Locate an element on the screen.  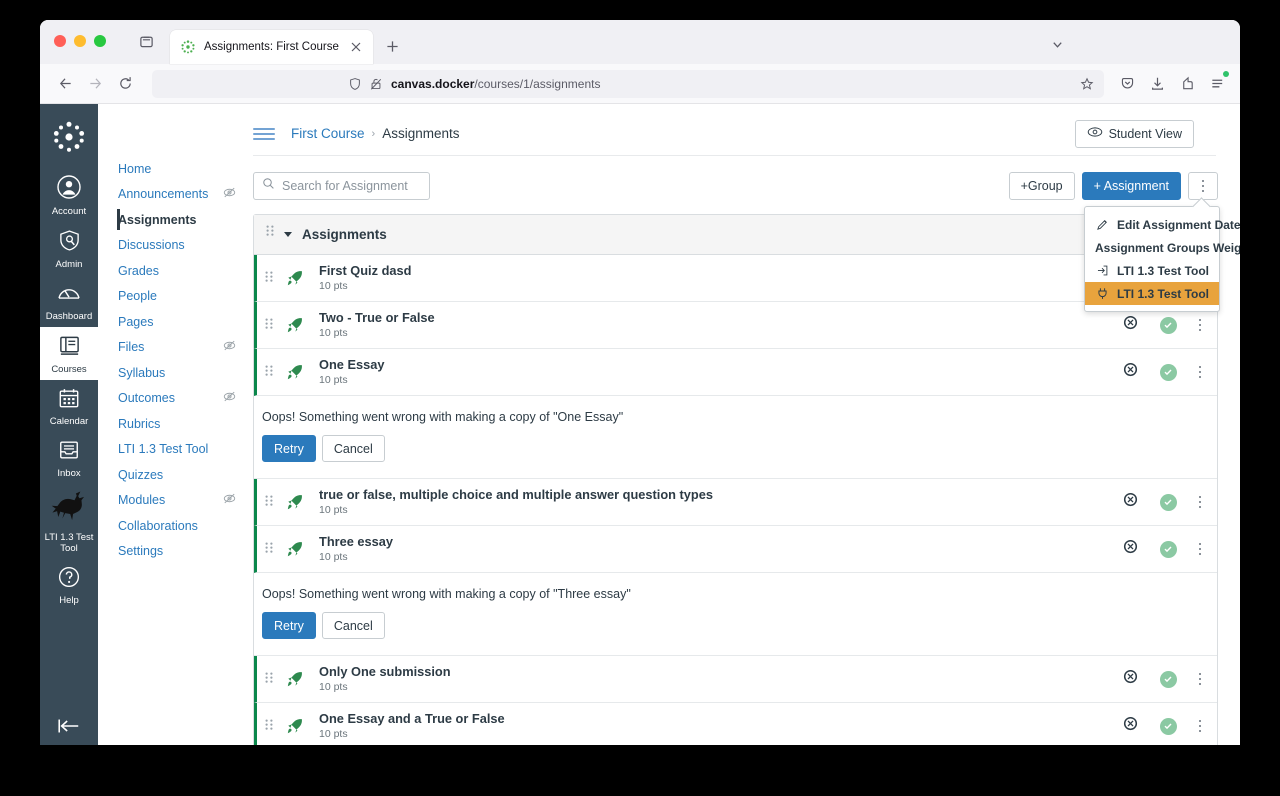
table-row: Three essay 10 pts is located at coordinates (735, 549).